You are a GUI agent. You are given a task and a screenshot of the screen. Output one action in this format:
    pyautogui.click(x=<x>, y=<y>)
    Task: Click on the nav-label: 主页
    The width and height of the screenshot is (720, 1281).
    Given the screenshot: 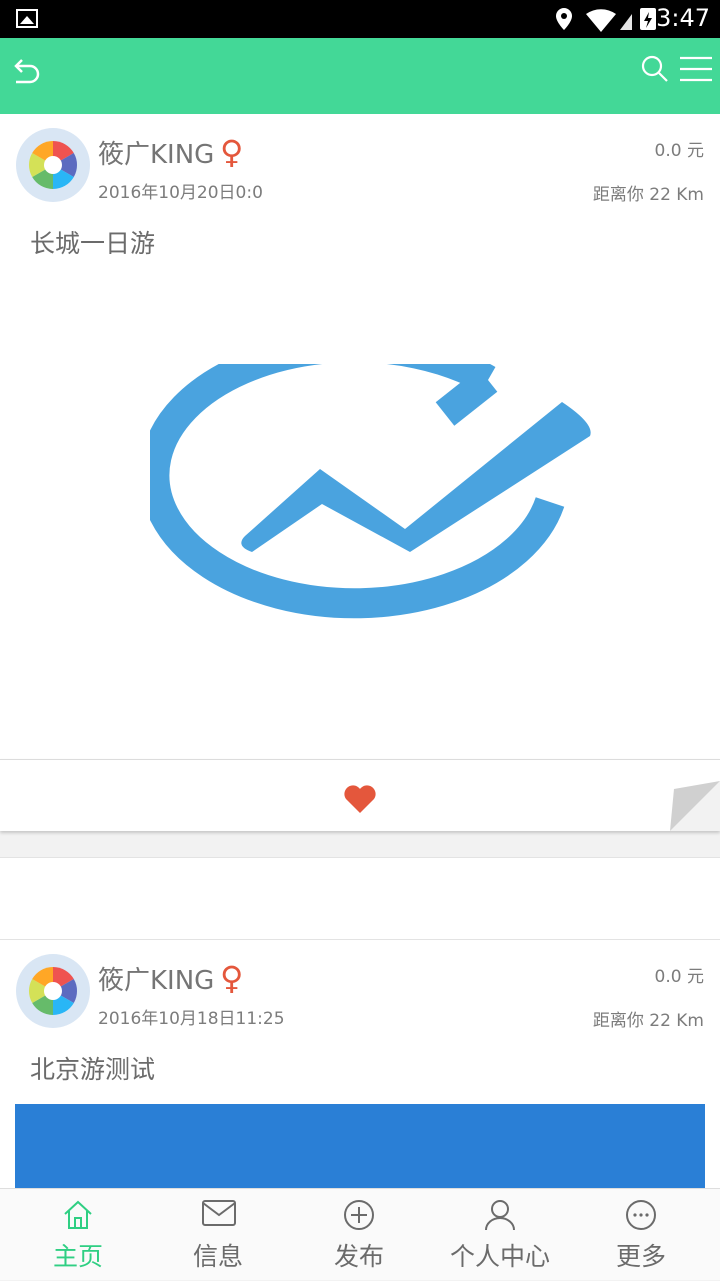 What is the action you would take?
    pyautogui.click(x=77, y=1256)
    